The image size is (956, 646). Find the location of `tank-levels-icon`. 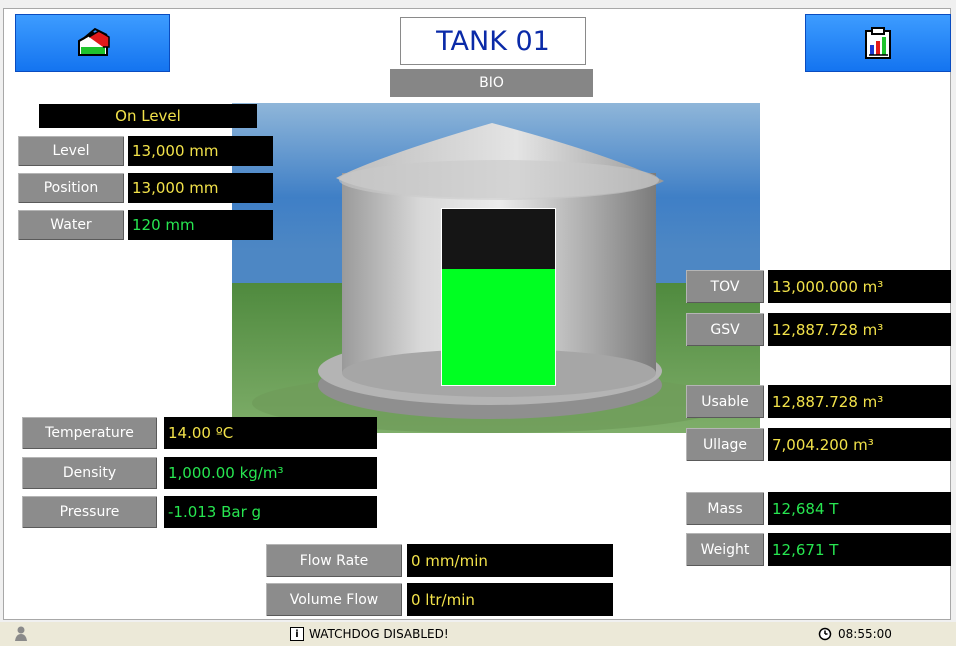

tank-levels-icon is located at coordinates (93, 41).